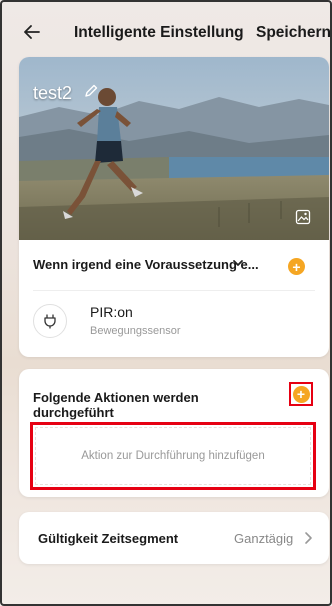 This screenshot has width=332, height=606. I want to click on add-condition-button: +, so click(296, 266).